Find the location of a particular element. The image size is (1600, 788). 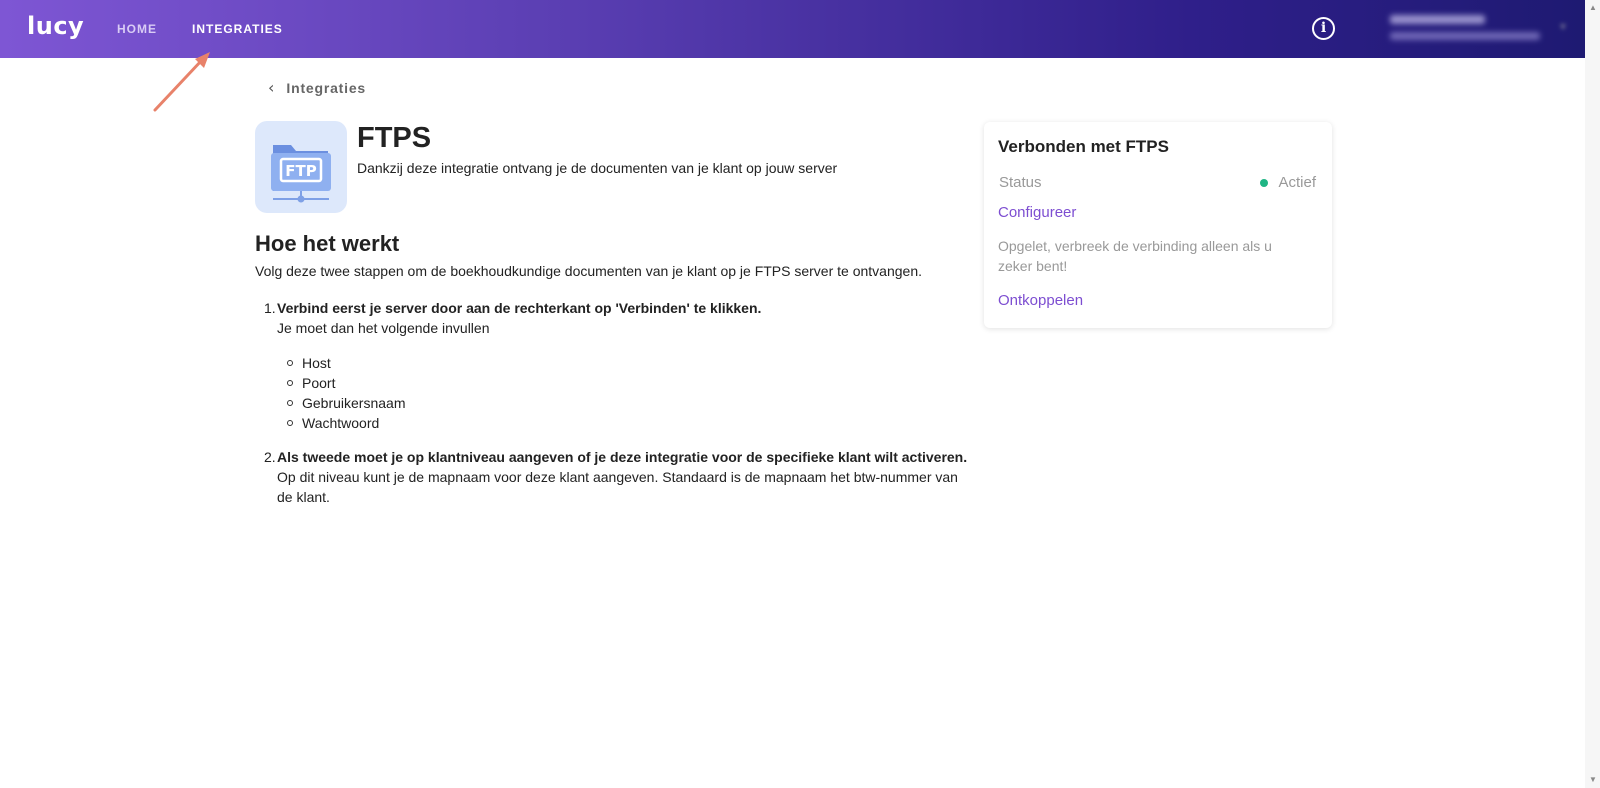

status-value: Actief is located at coordinates (1297, 182).